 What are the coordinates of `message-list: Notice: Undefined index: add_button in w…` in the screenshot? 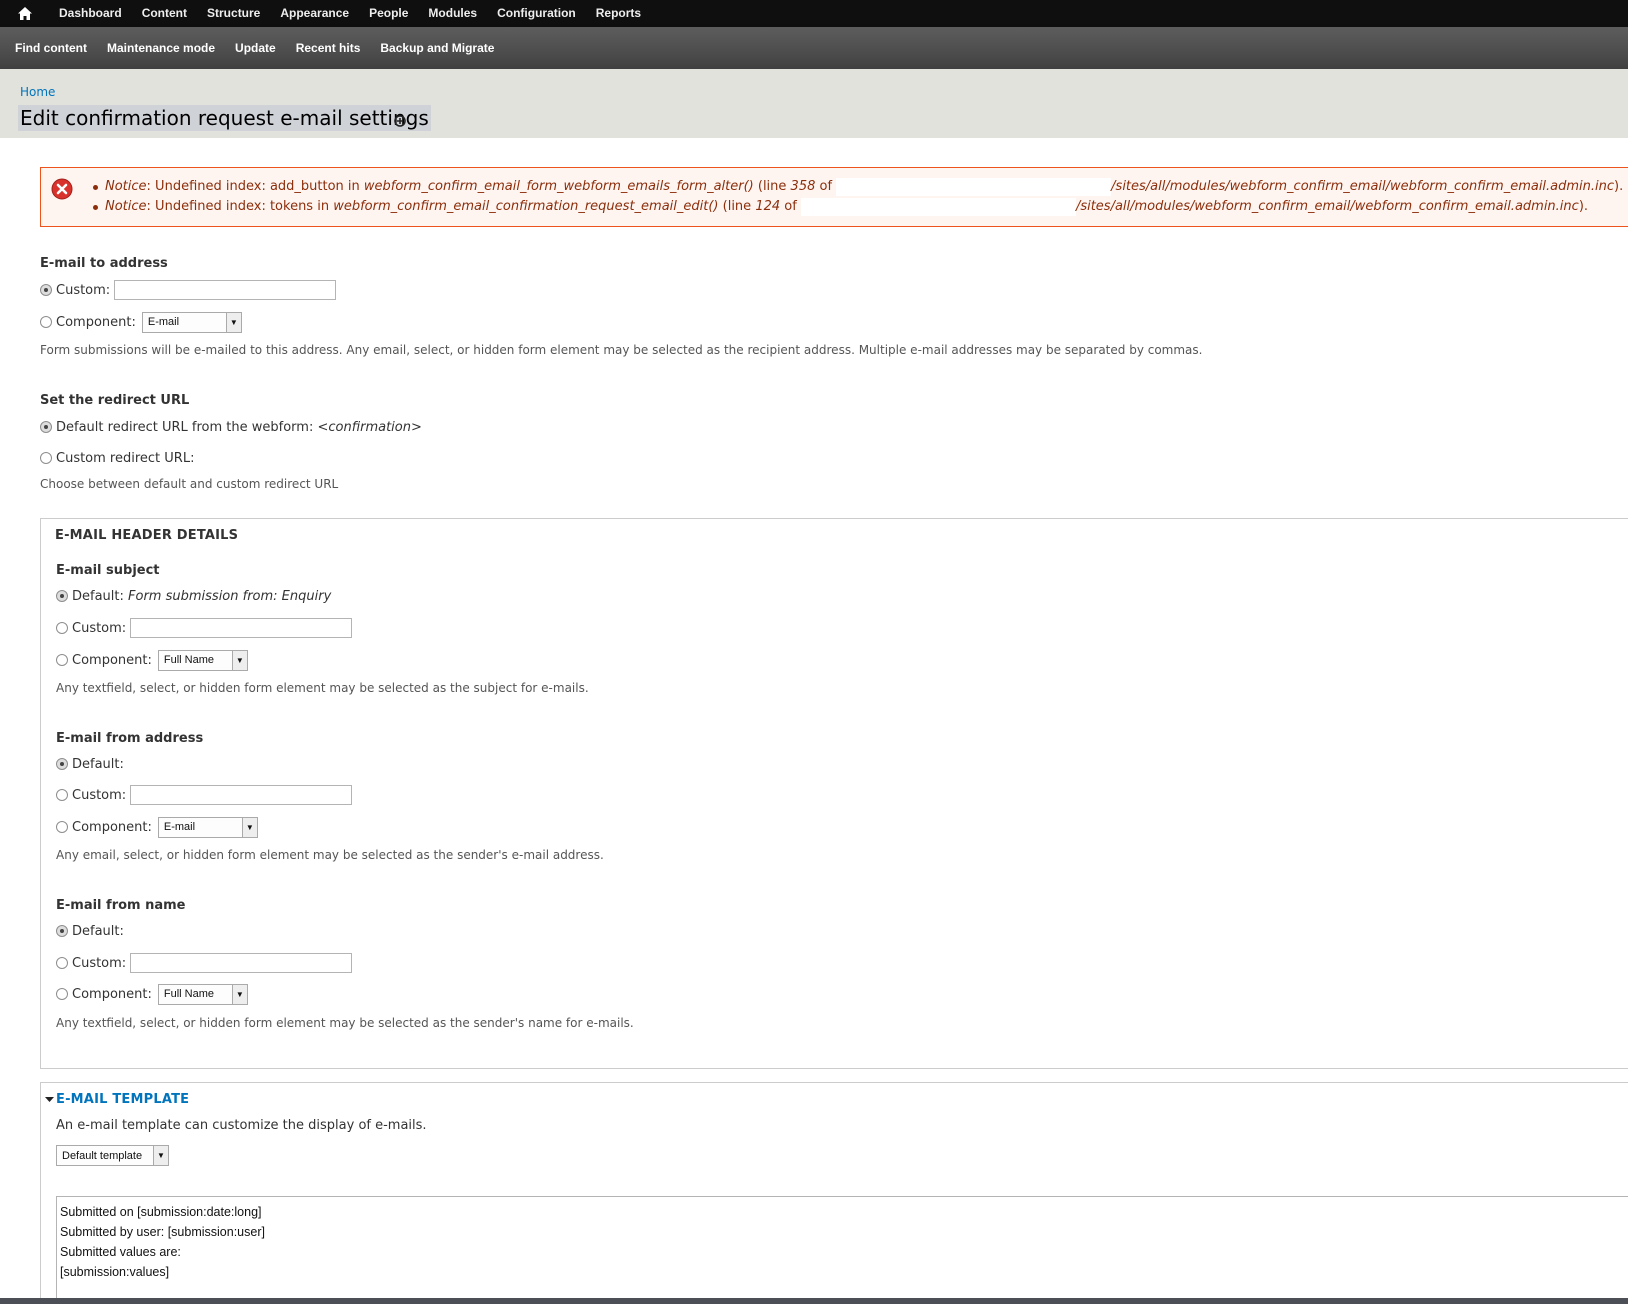 It's located at (857, 197).